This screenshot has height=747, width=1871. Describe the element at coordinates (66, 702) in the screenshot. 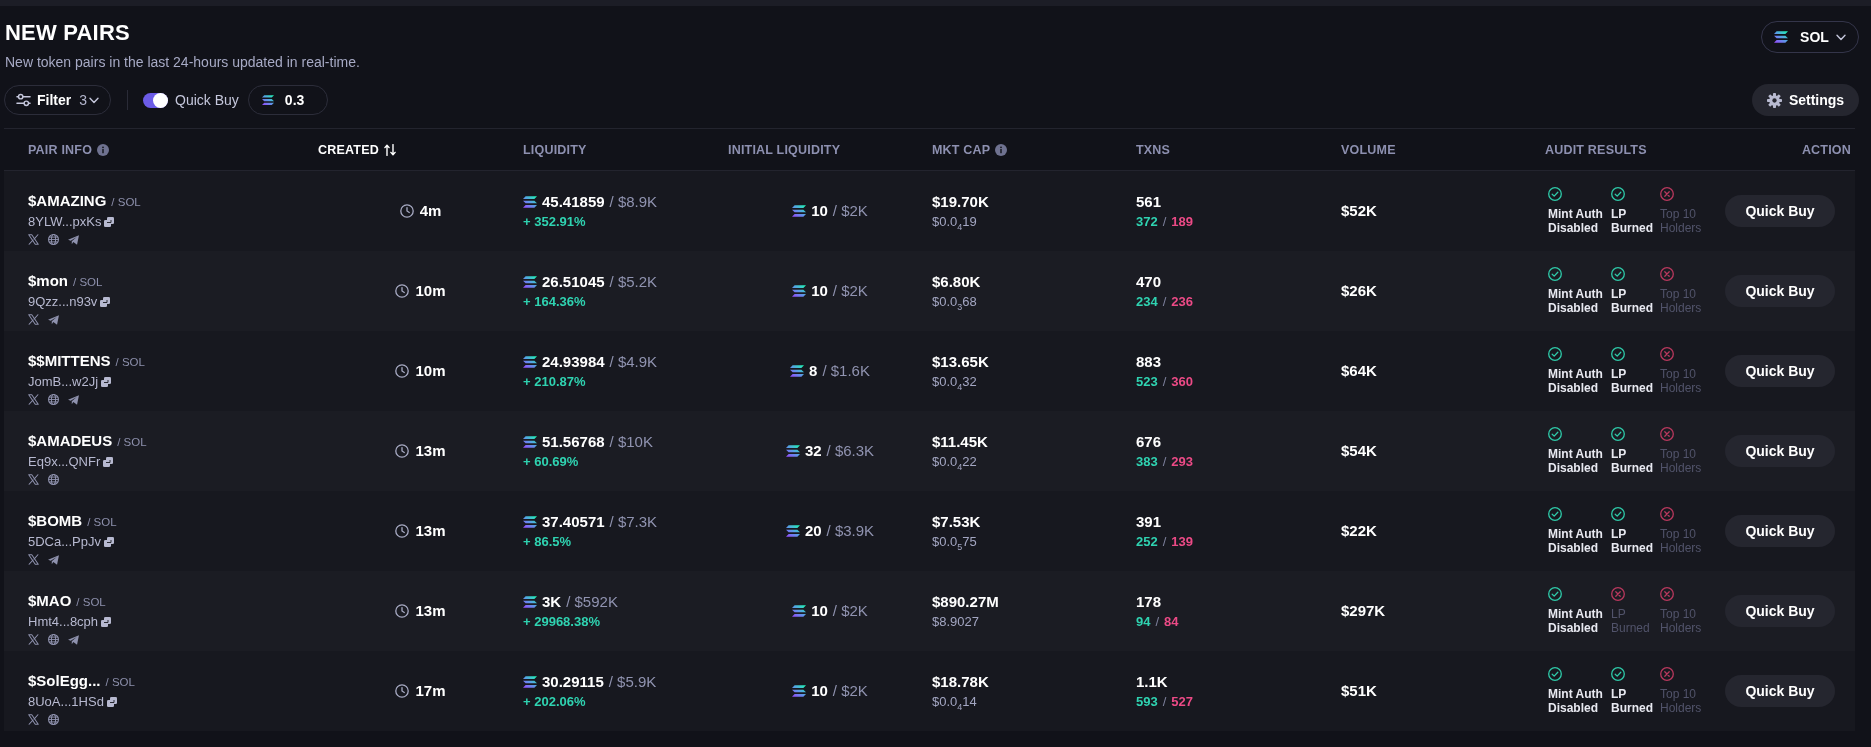

I see `token-address: 8UoA...1HSd` at that location.